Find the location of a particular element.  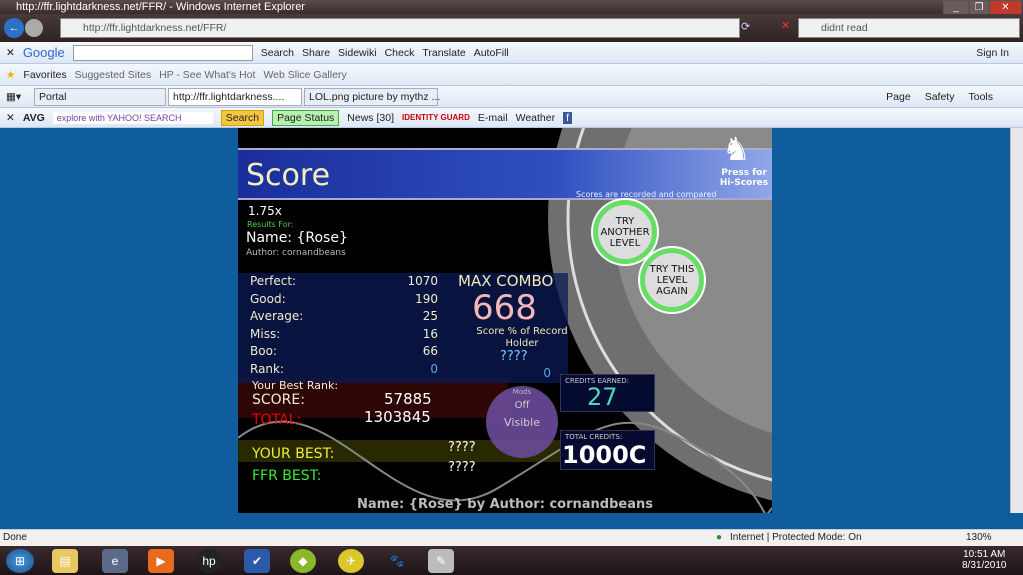

start-button: ⊞ is located at coordinates (20, 561).